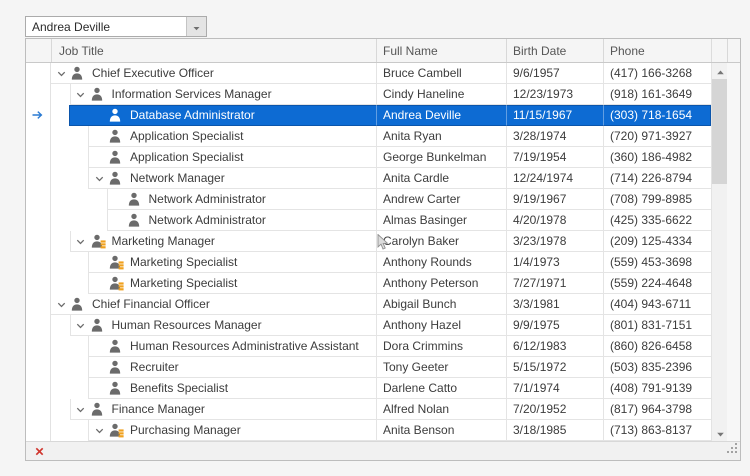 The image size is (750, 476). I want to click on job-title-cell: Human Resources Administrative Assistant, so click(213, 346).